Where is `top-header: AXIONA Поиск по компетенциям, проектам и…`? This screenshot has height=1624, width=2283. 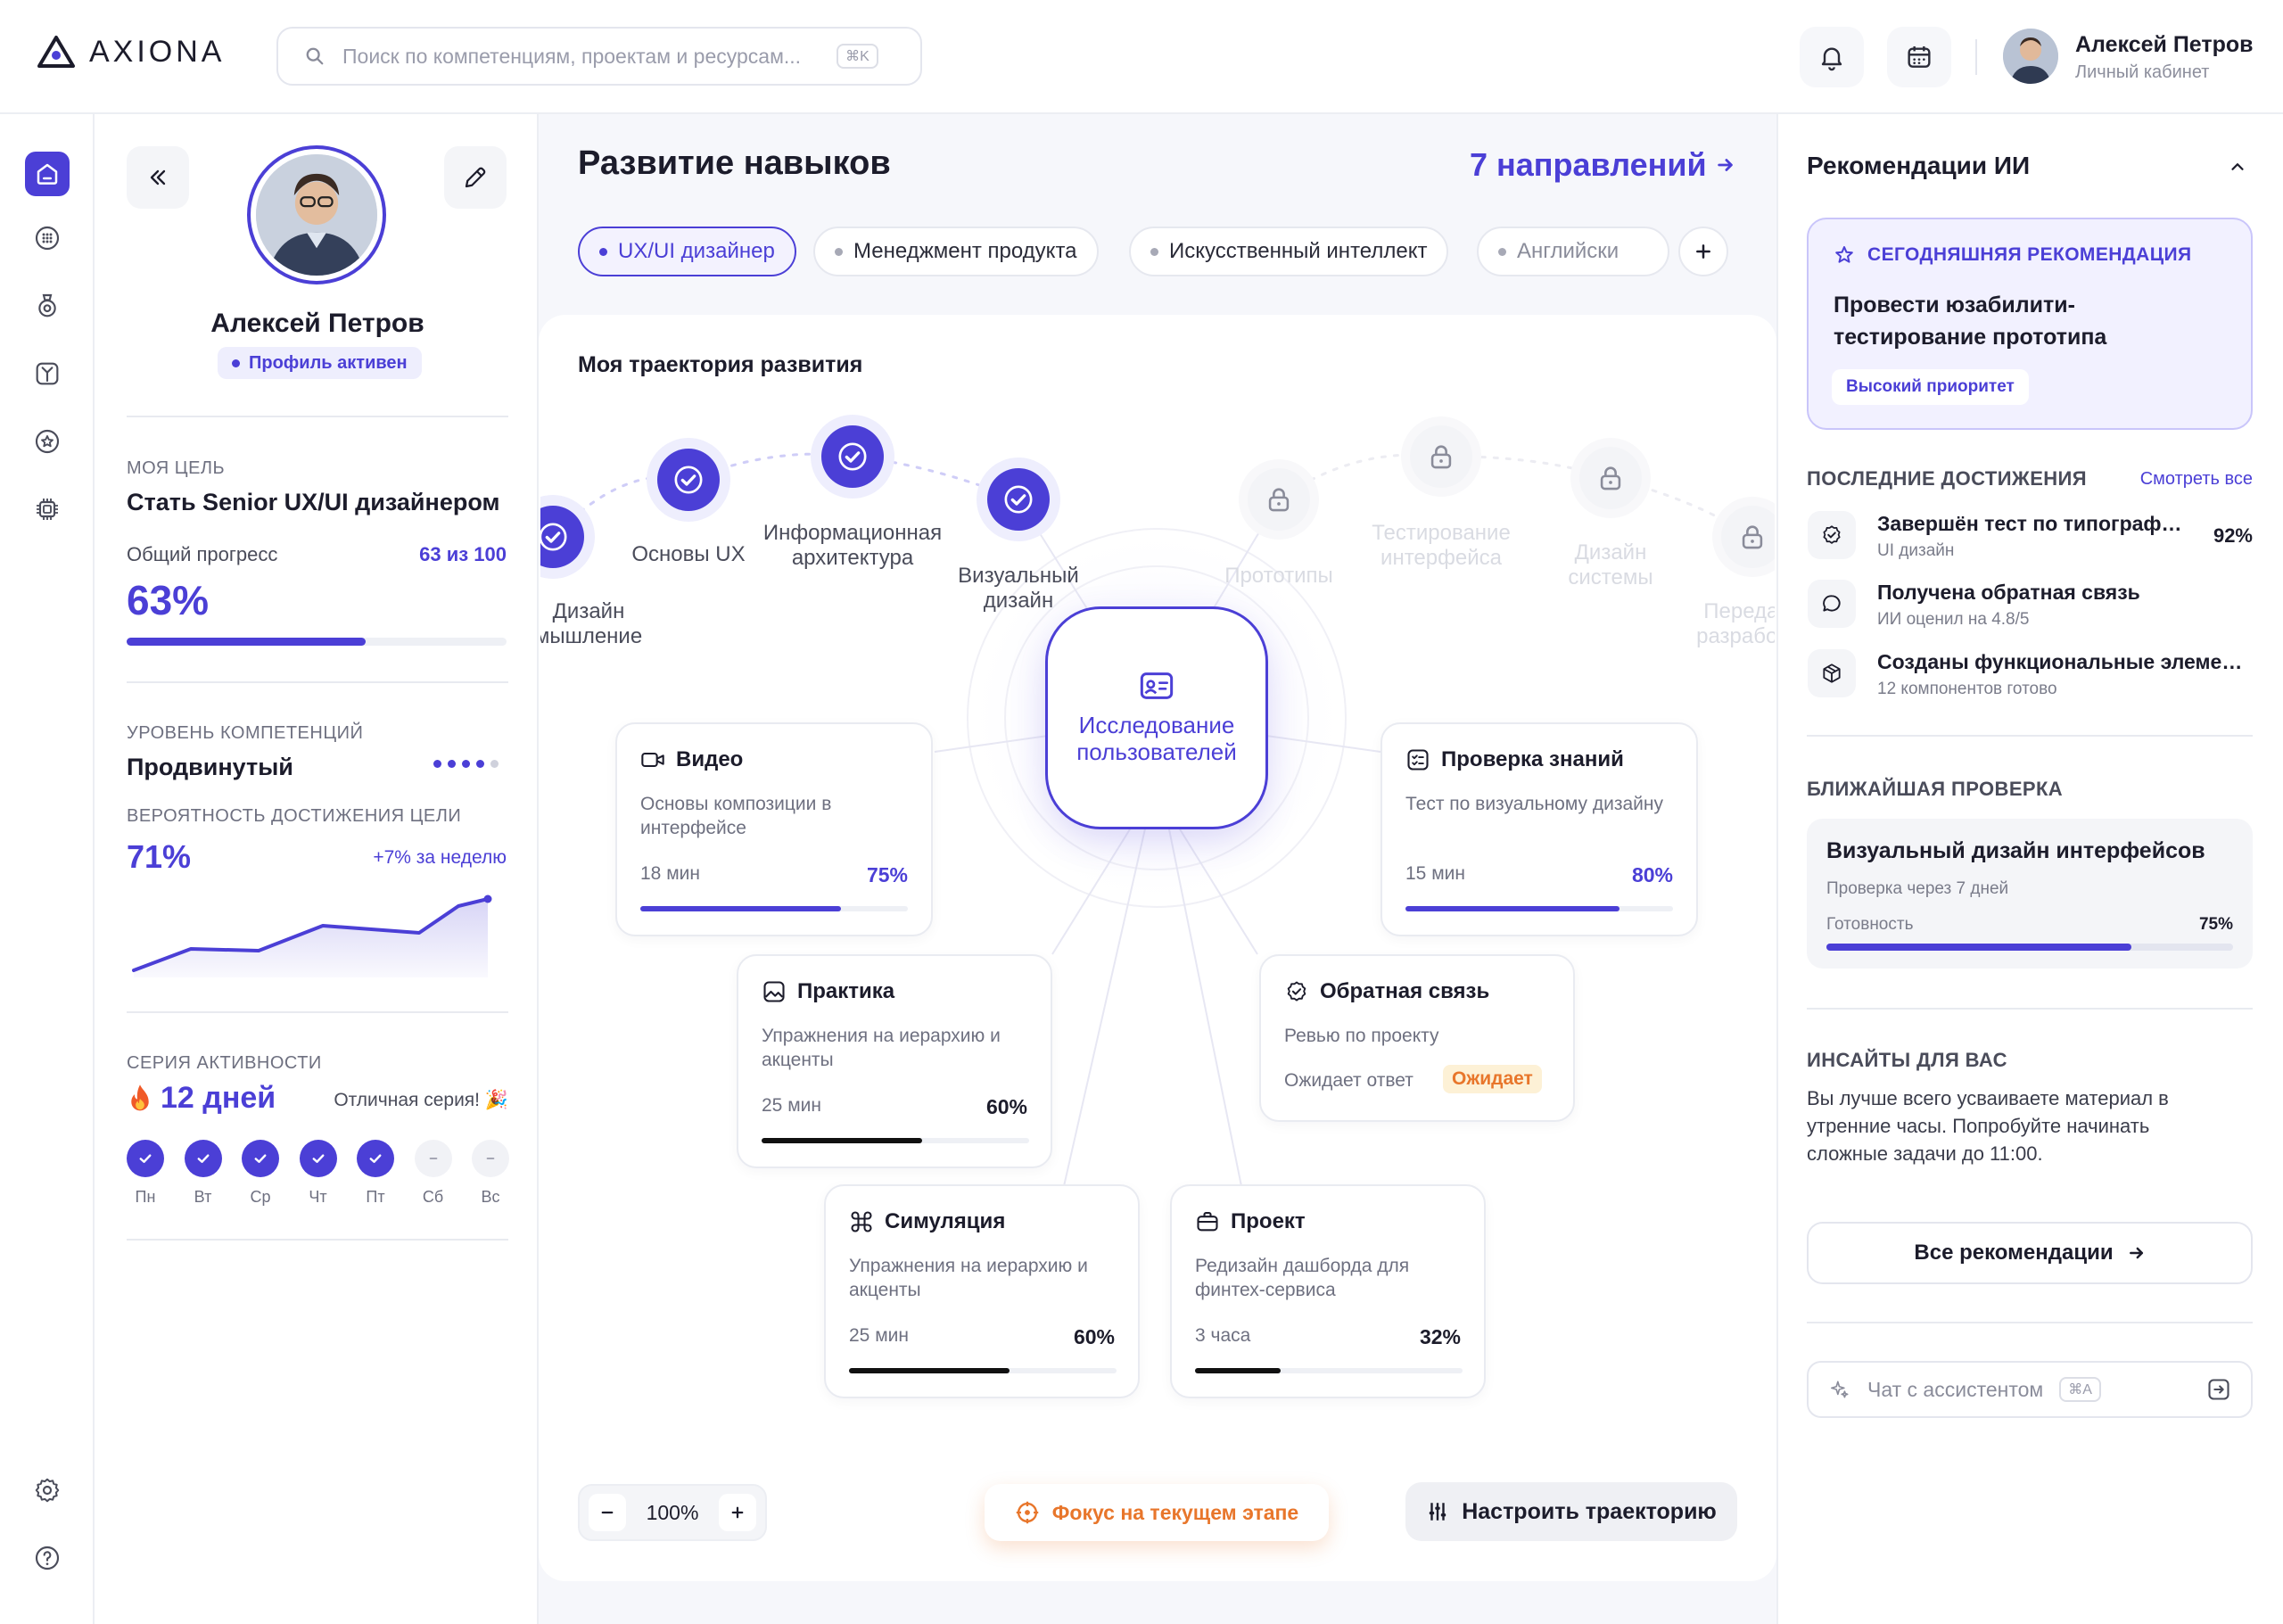
top-header: AXIONA Поиск по компетенциям, проектам и… is located at coordinates (1141, 57).